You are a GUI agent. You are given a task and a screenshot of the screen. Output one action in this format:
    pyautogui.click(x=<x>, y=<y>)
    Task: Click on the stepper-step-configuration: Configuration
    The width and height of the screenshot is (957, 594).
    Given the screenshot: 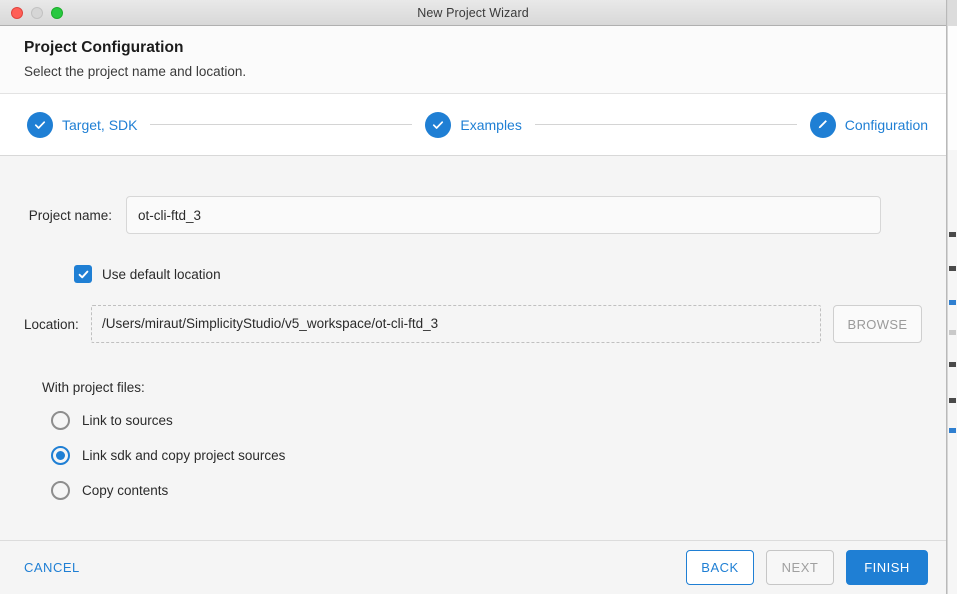 What is the action you would take?
    pyautogui.click(x=869, y=124)
    